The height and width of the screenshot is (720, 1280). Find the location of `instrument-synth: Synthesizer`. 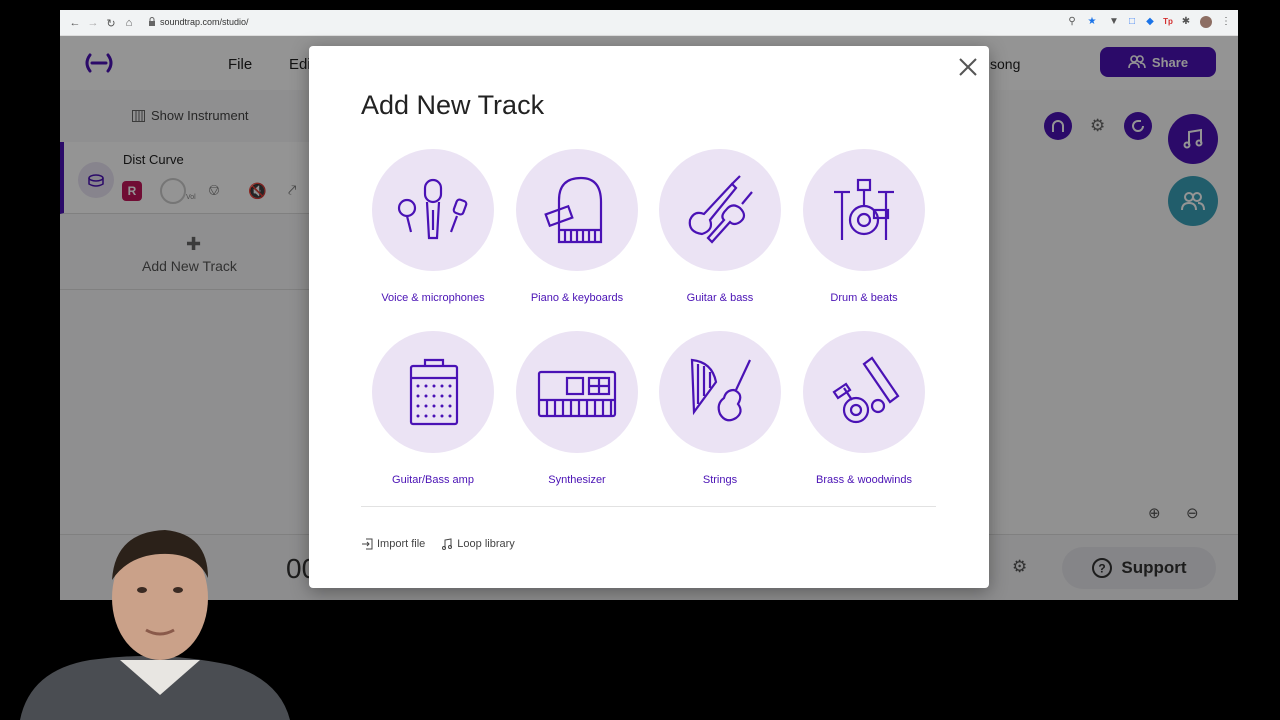

instrument-synth: Synthesizer is located at coordinates (577, 408).